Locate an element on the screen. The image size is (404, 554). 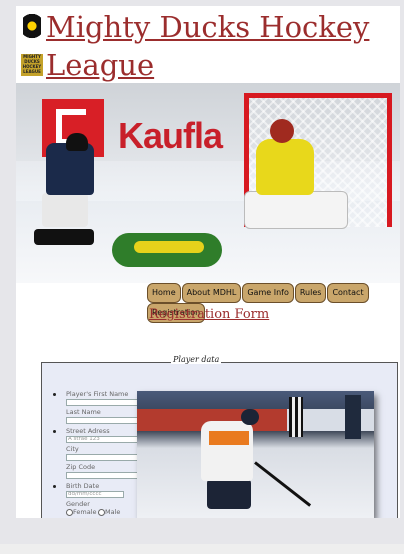
street-label: Street Adress is located at coordinates (88, 431).